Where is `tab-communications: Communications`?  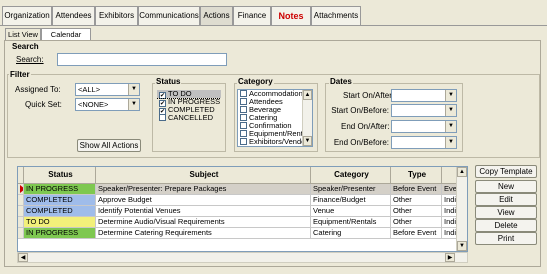
tab-communications: Communications is located at coordinates (169, 16).